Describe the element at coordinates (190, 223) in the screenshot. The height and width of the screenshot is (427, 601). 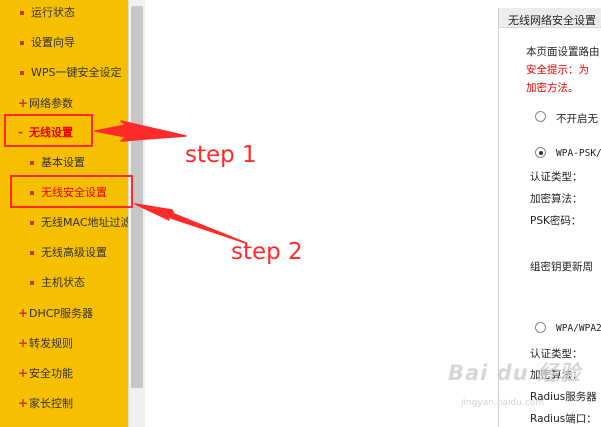
I see `arrow-step2` at that location.